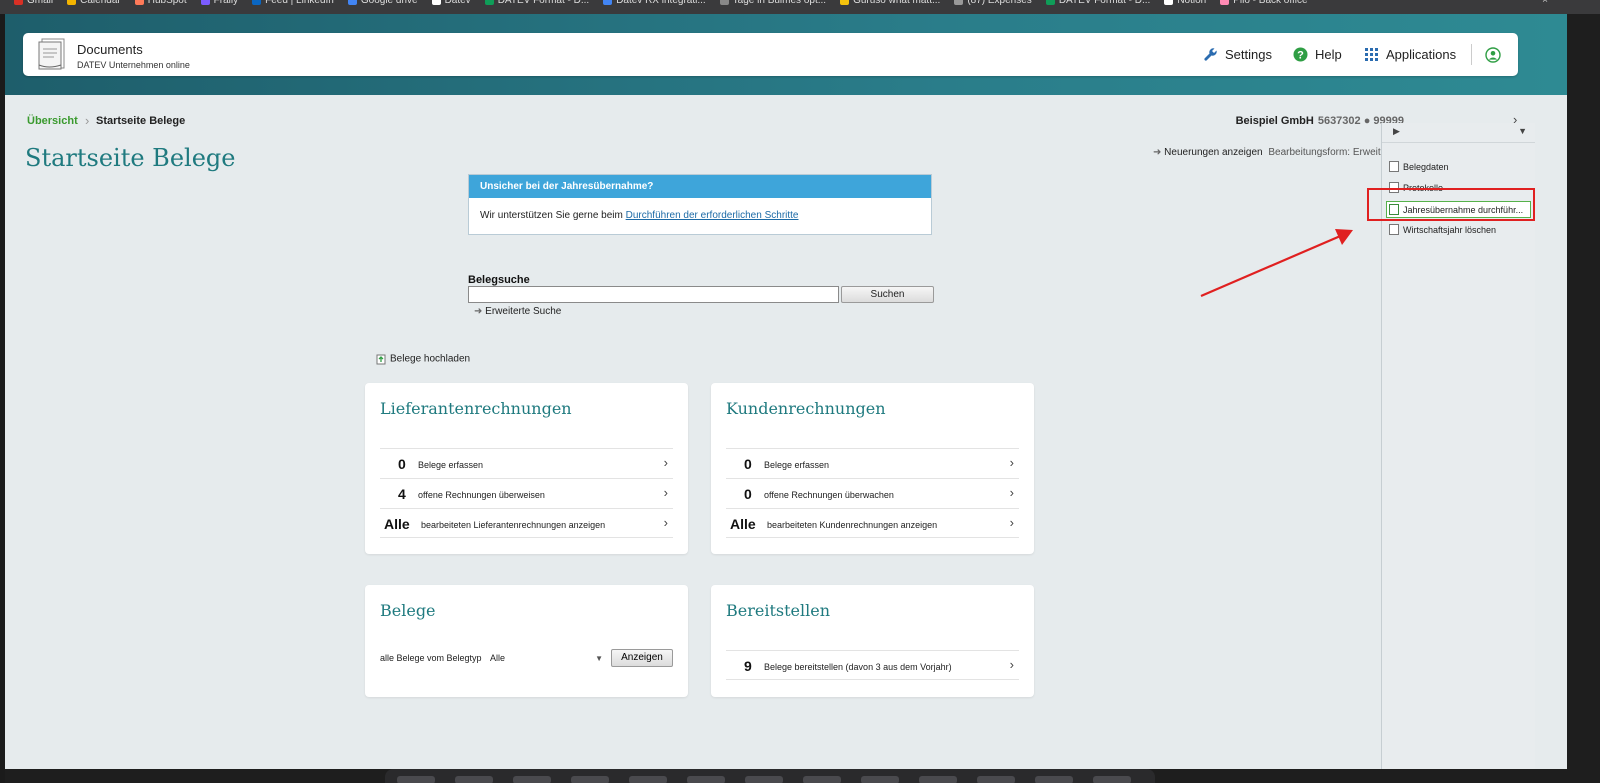 This screenshot has width=1600, height=783. What do you see at coordinates (887, 294) in the screenshot?
I see `search-button: Suchen` at bounding box center [887, 294].